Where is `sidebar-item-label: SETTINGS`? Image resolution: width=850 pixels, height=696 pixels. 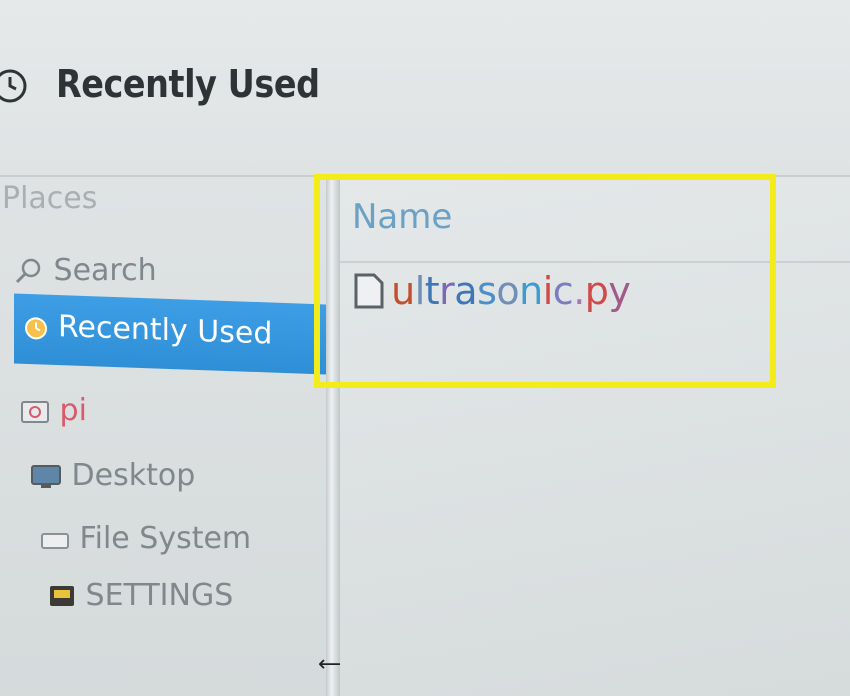 sidebar-item-label: SETTINGS is located at coordinates (159, 595).